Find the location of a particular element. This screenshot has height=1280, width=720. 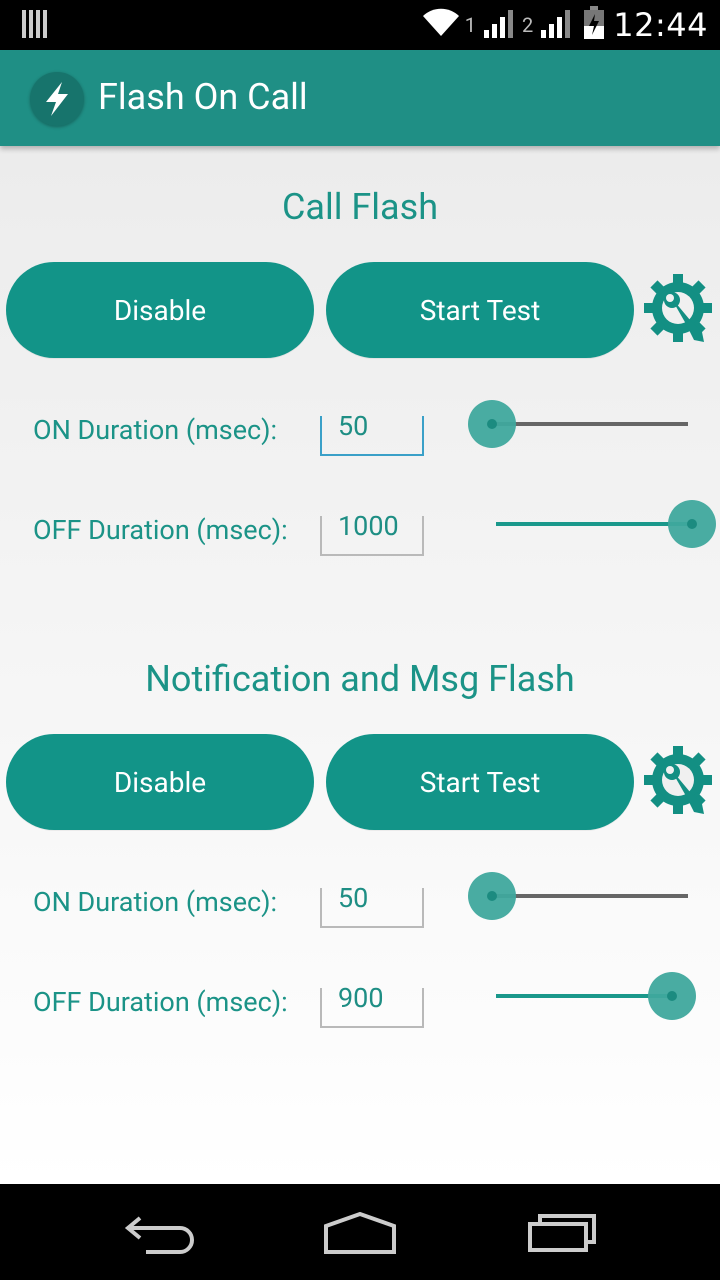

call-start-test-button: Start Test is located at coordinates (480, 310).